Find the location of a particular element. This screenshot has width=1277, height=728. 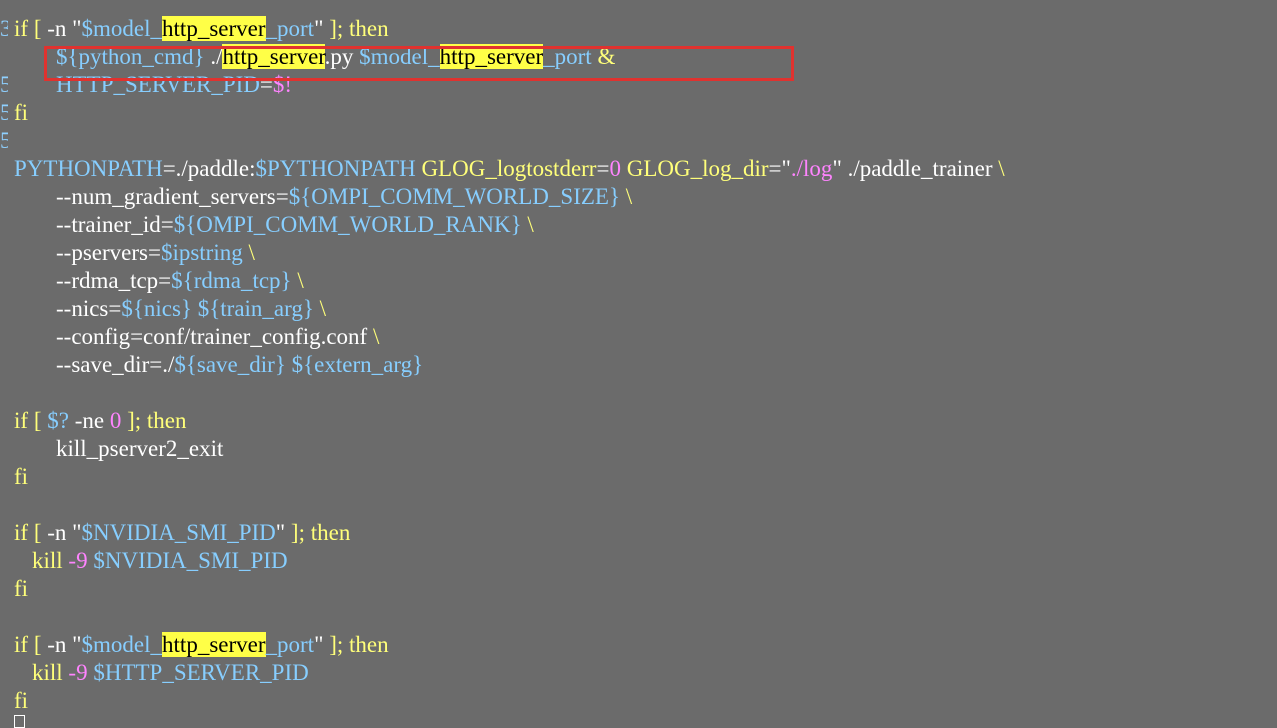

code-token: ${save_dir} is located at coordinates (230, 364).